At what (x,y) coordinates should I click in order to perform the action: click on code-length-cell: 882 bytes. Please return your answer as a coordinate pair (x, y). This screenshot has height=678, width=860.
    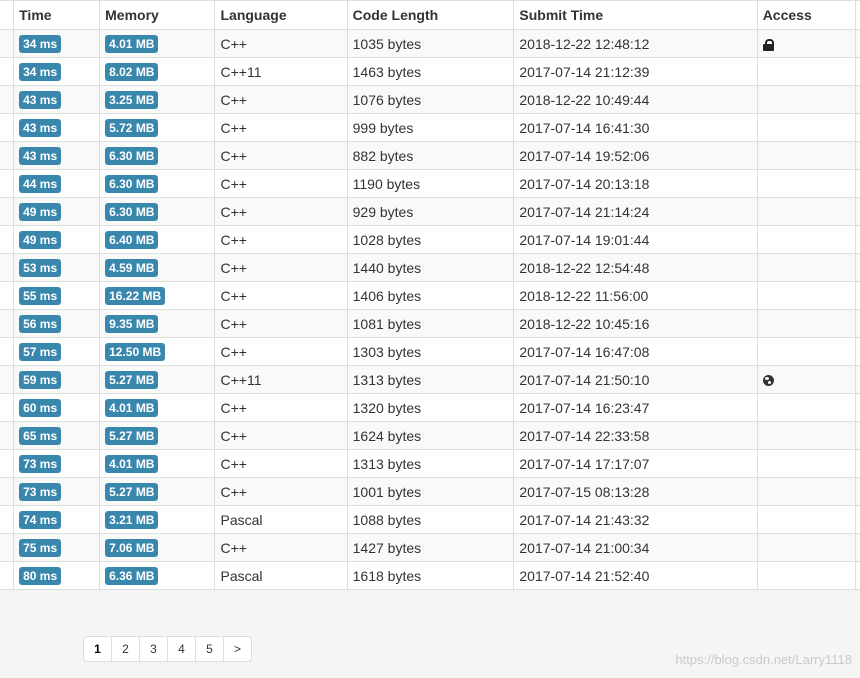
    Looking at the image, I should click on (431, 155).